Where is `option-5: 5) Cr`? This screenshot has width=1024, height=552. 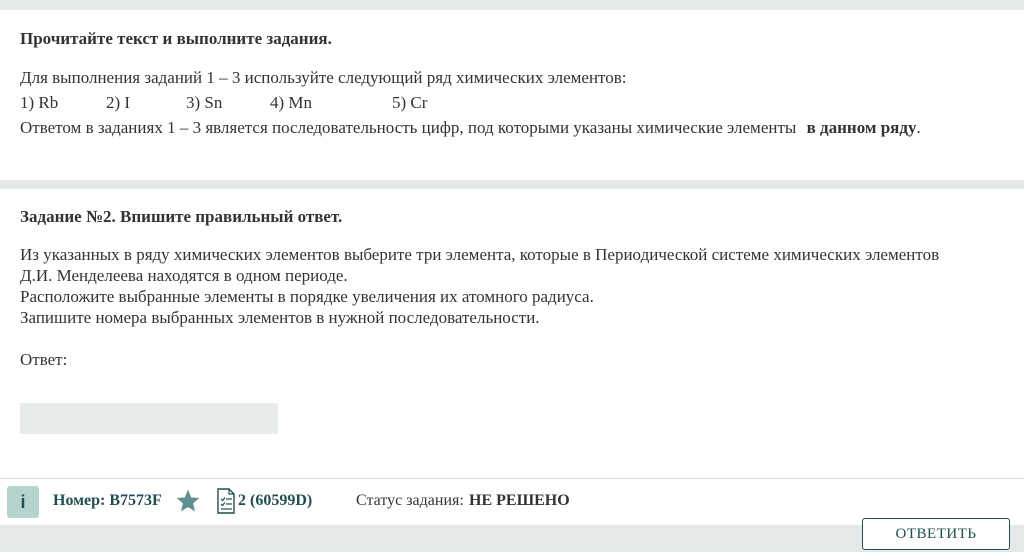 option-5: 5) Cr is located at coordinates (410, 102).